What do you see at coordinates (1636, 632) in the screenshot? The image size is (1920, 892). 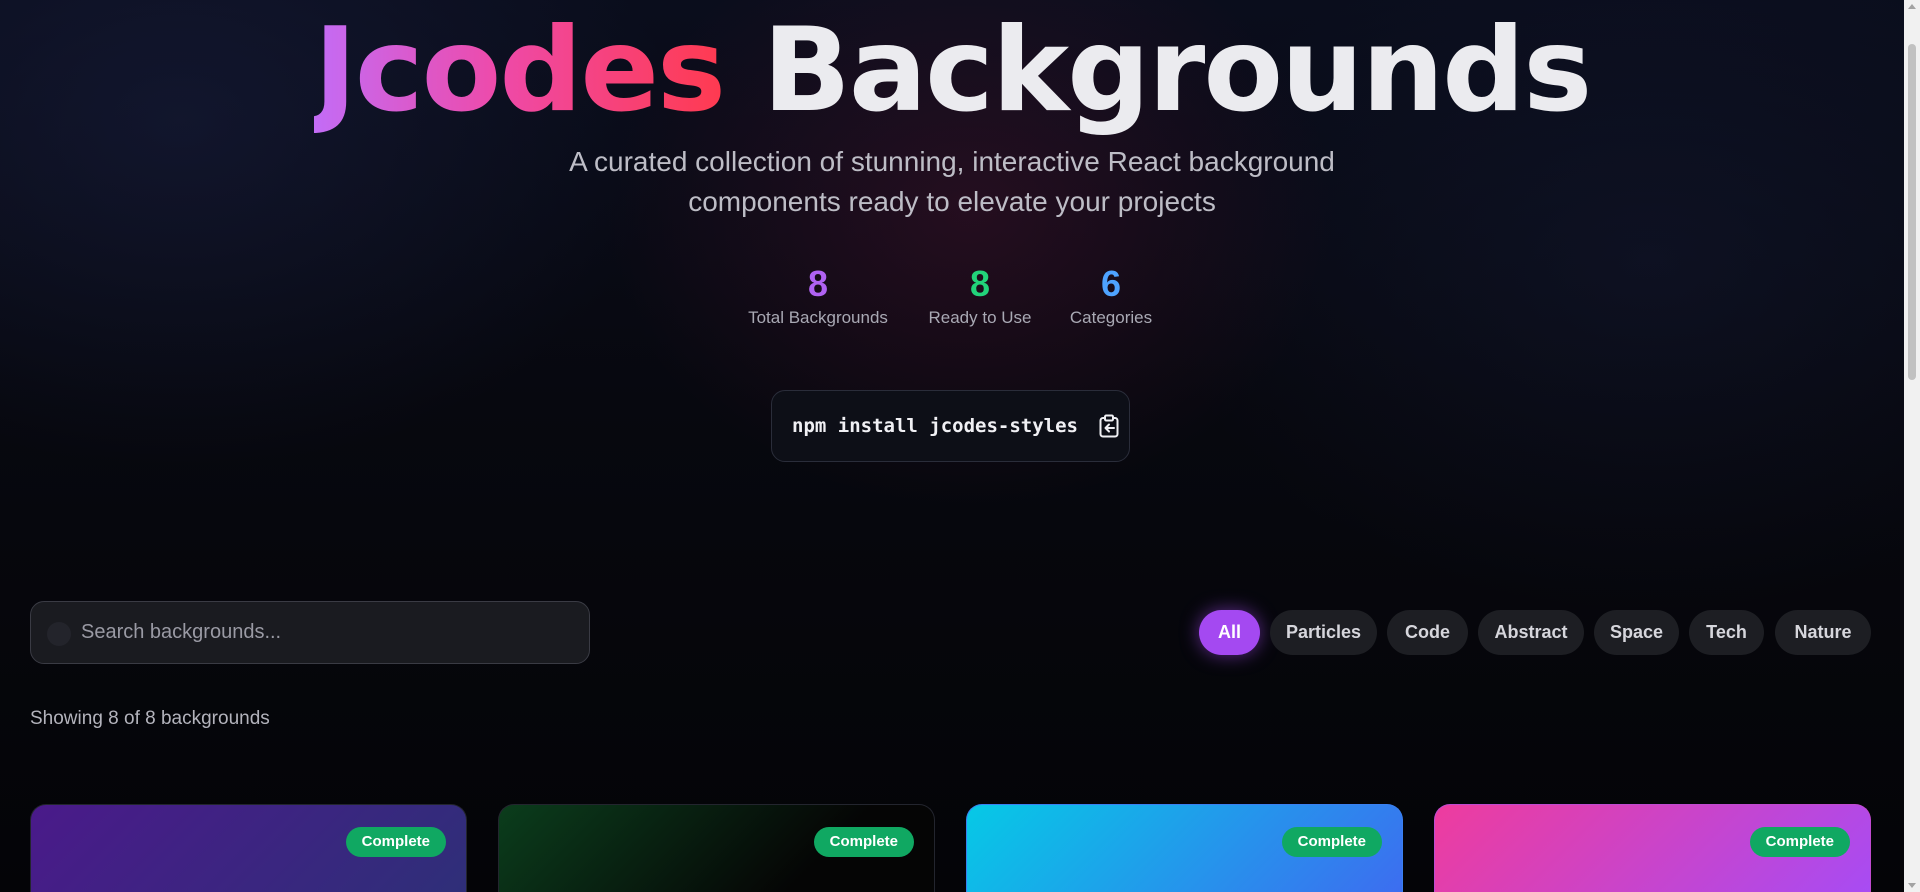 I see `filter-chip-space: Space` at bounding box center [1636, 632].